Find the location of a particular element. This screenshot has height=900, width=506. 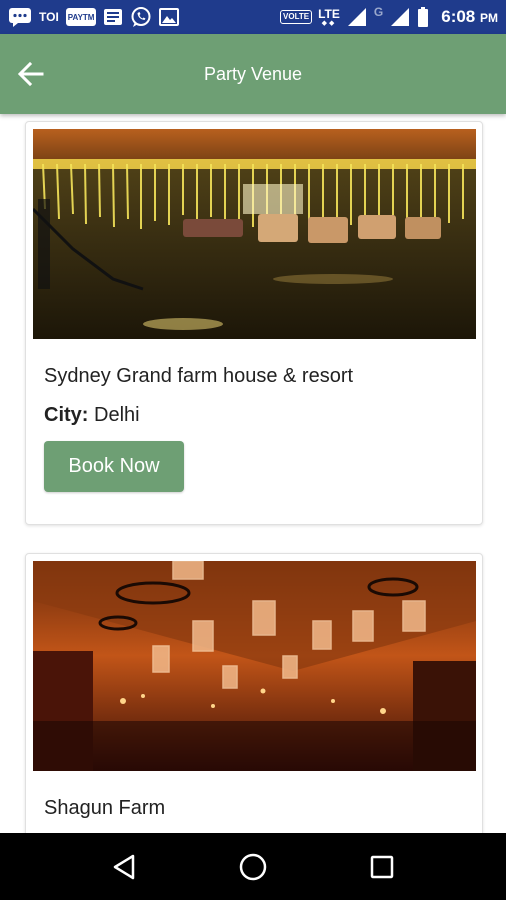

recents-square-icon is located at coordinates (381, 866).